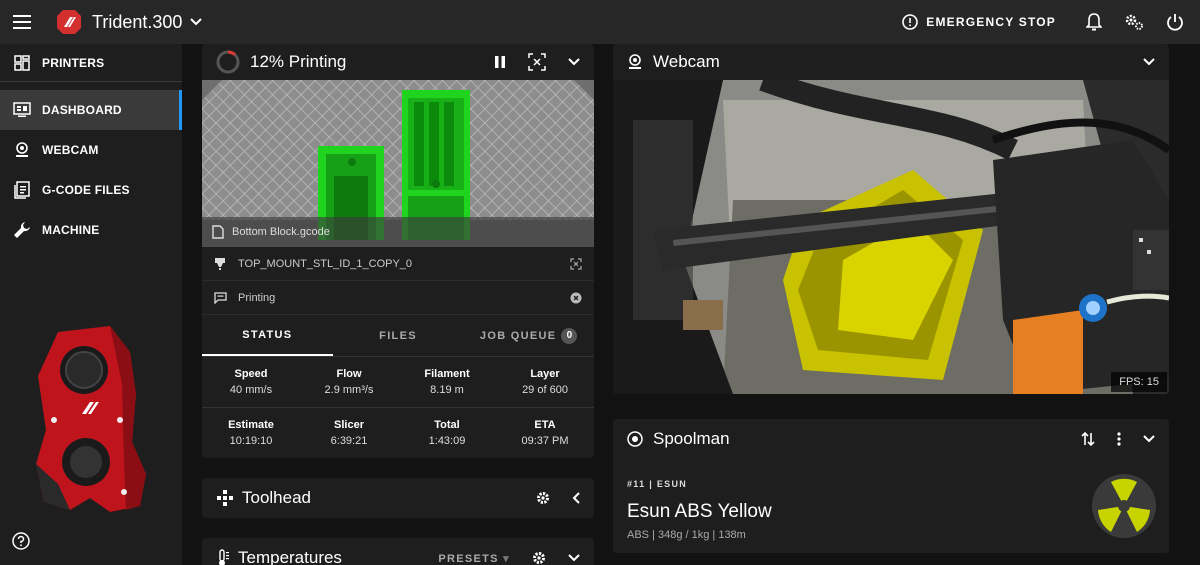 Image resolution: width=1200 pixels, height=565 pixels. What do you see at coordinates (545, 425) in the screenshot?
I see `stat-label: ETA` at bounding box center [545, 425].